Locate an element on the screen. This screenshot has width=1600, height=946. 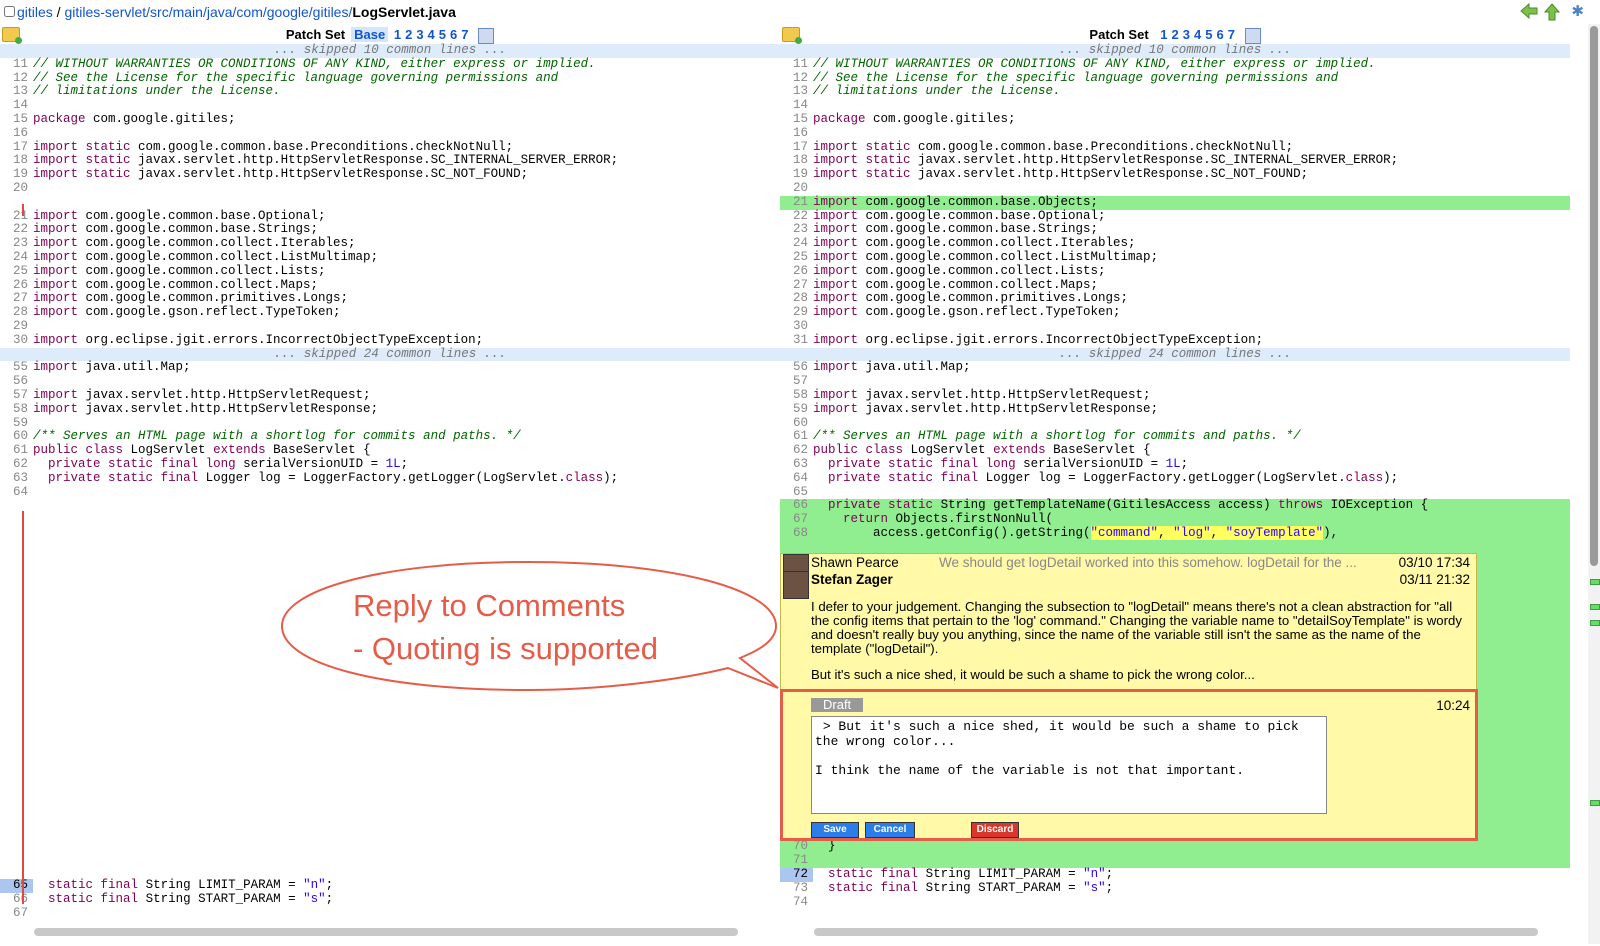
line-number: 72 is located at coordinates (796, 874).